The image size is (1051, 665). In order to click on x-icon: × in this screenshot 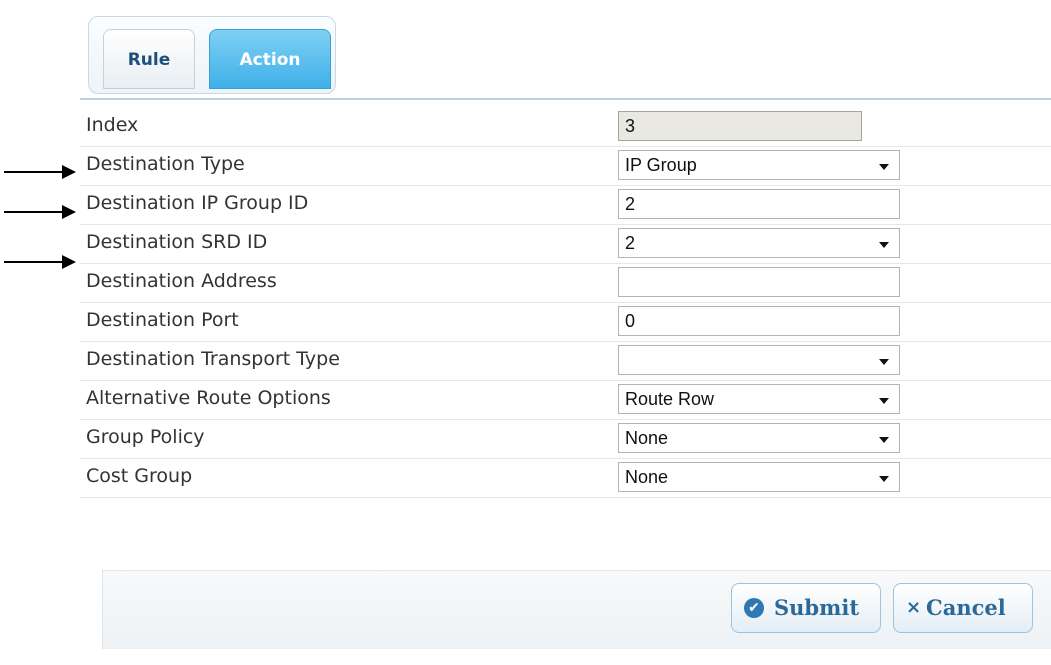, I will do `click(914, 607)`.